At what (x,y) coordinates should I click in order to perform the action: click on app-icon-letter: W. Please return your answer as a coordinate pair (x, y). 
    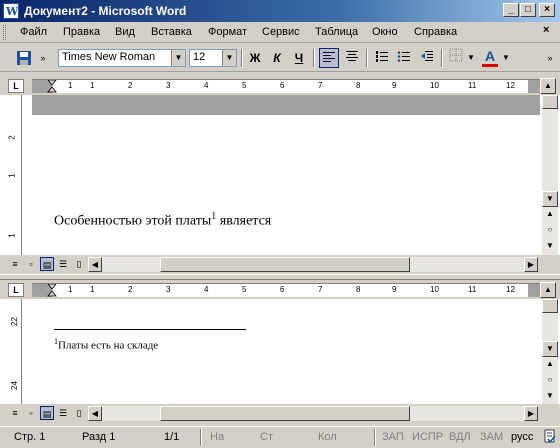
    Looking at the image, I should click on (12, 11).